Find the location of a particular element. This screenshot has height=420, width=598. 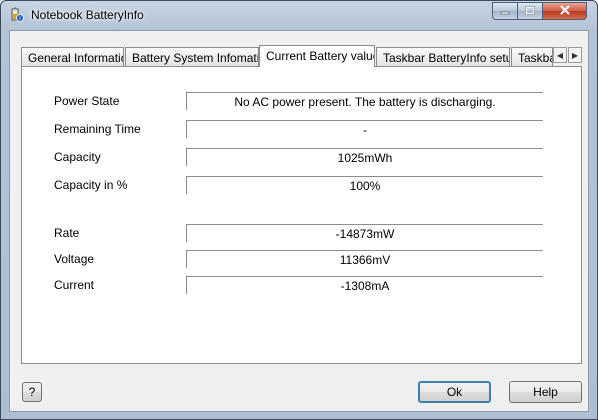

battery-app-icon: i is located at coordinates (17, 15).